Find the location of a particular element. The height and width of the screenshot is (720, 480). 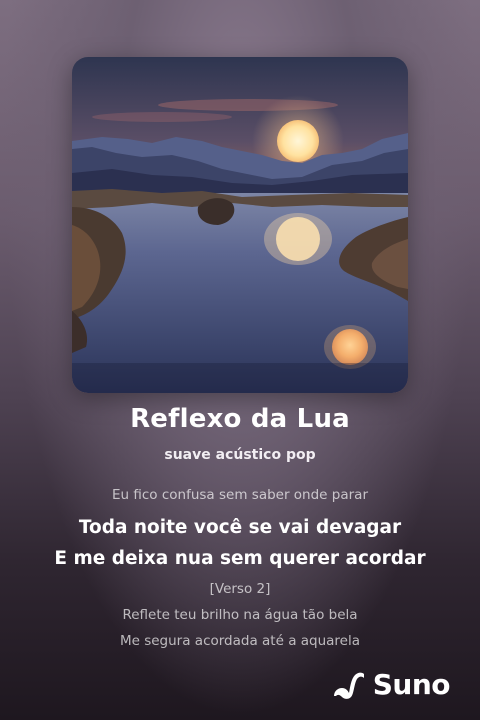

lyric-line-current: E me deixa nua sem querer acordar is located at coordinates (240, 558).